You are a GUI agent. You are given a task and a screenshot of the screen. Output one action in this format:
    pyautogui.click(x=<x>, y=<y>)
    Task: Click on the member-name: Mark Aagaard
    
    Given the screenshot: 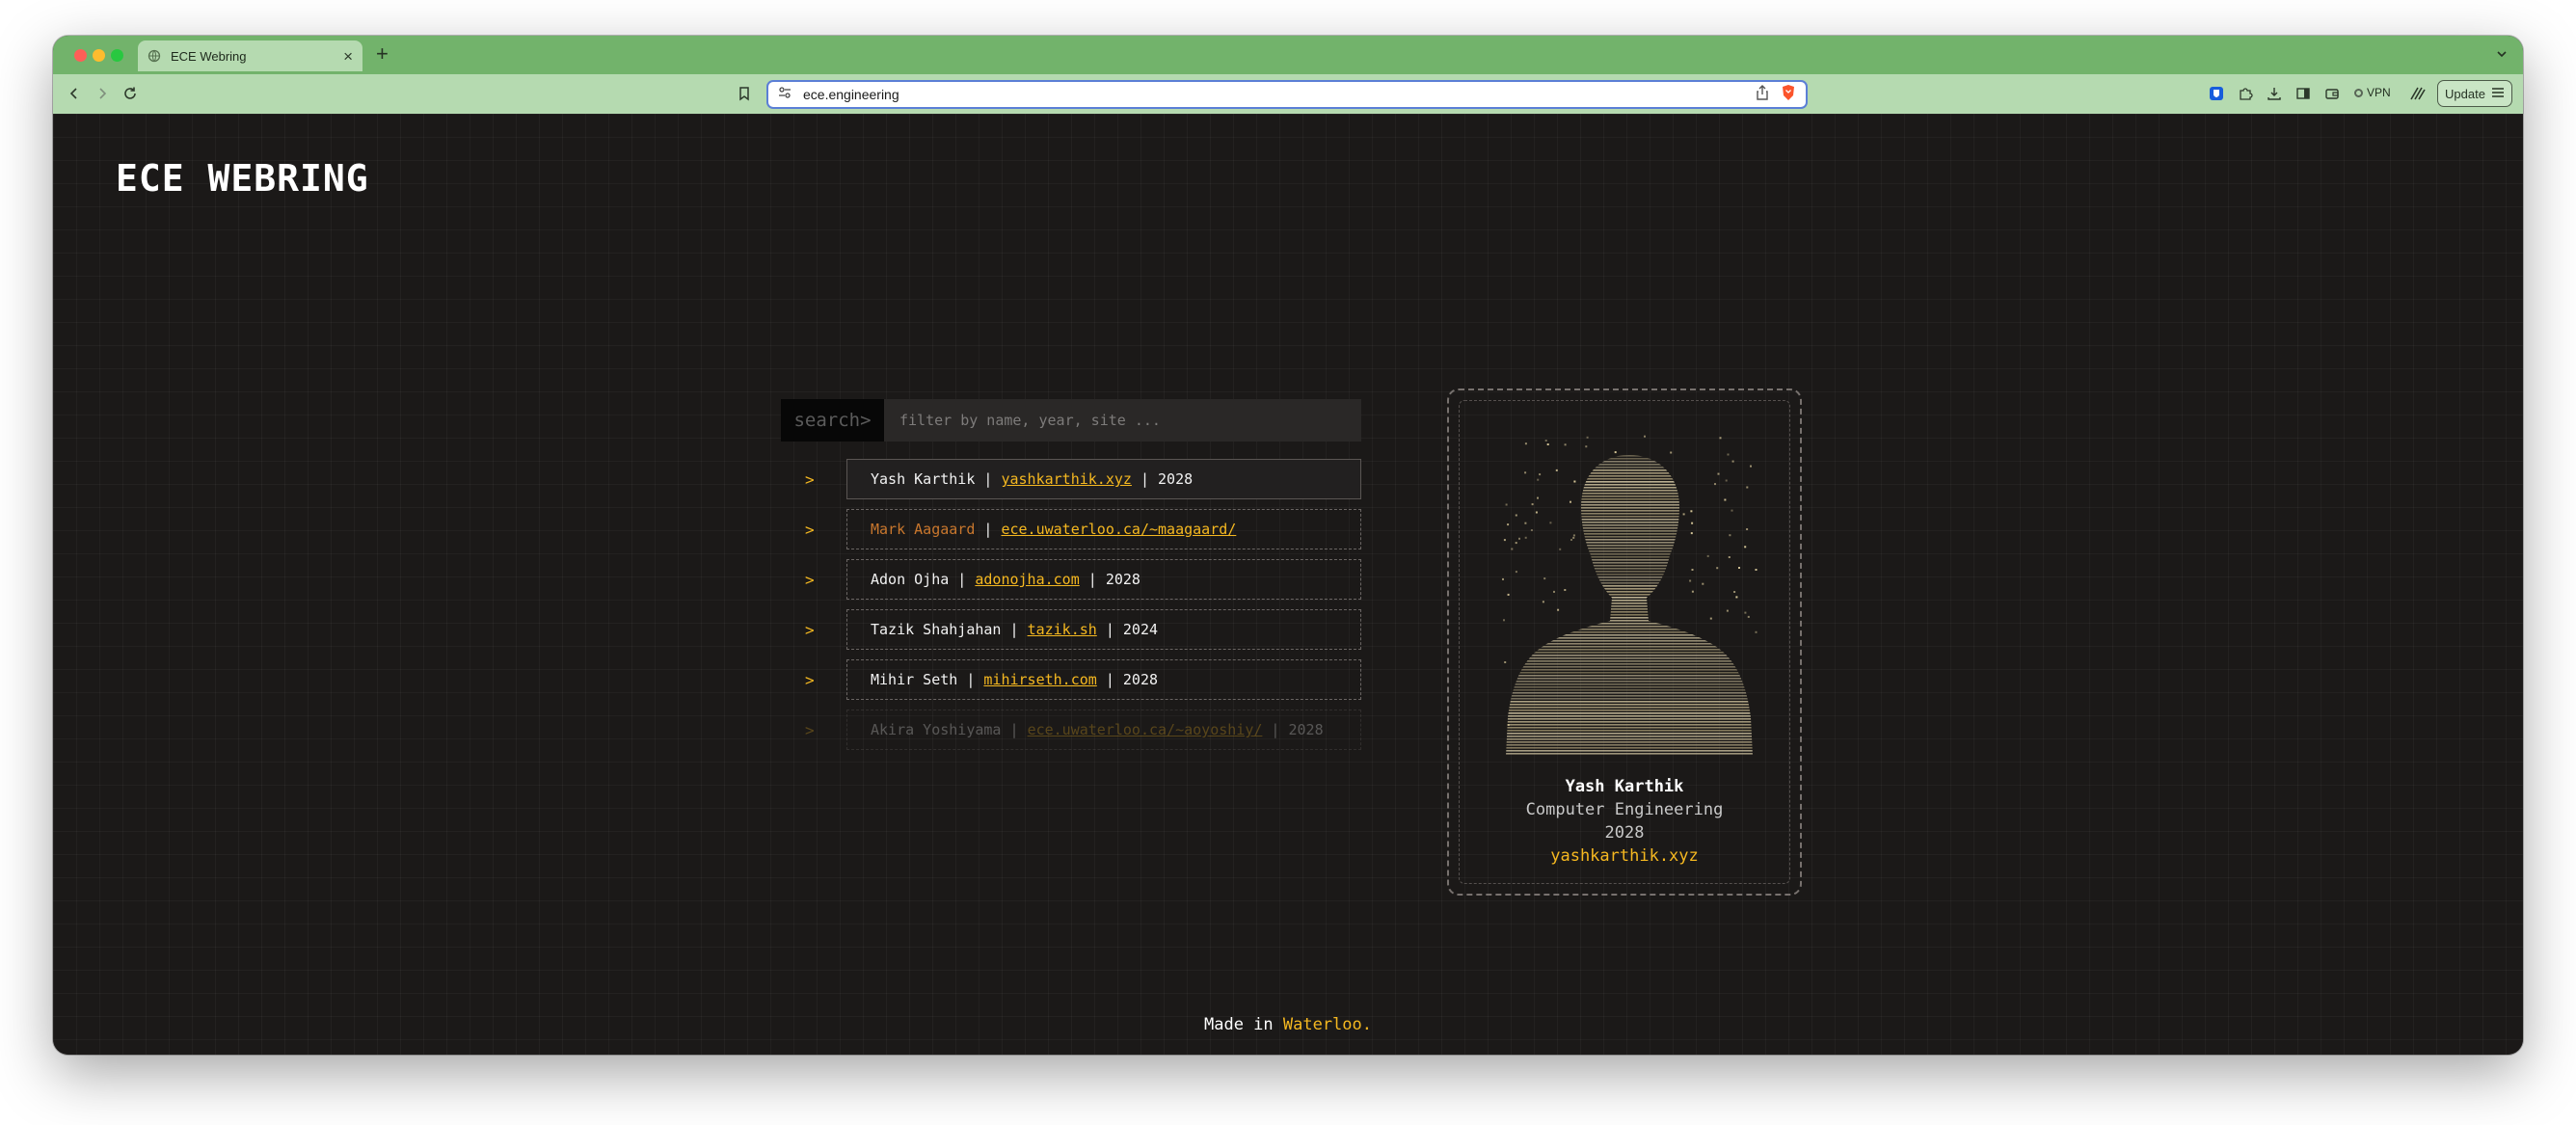 What is the action you would take?
    pyautogui.click(x=924, y=529)
    